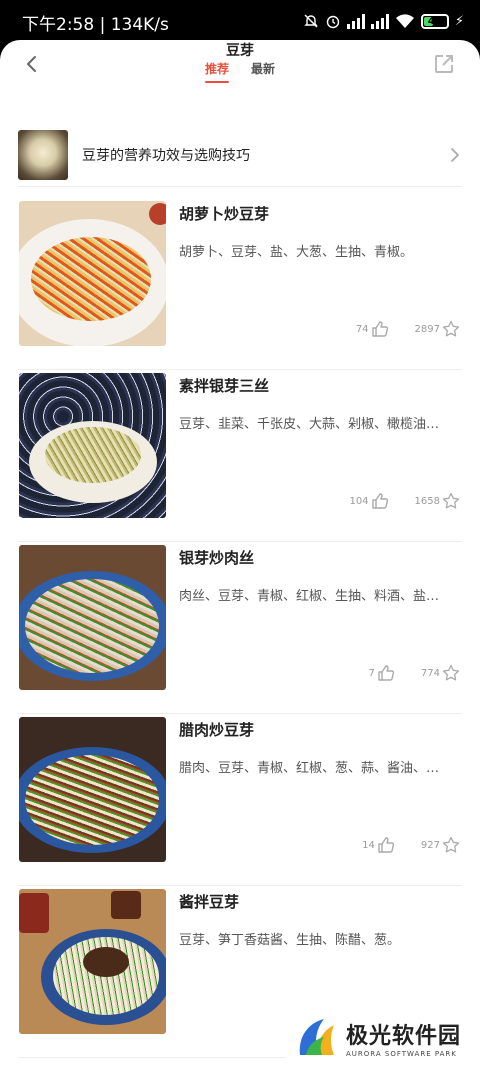  What do you see at coordinates (224, 386) in the screenshot?
I see `recipe-title: 素拌银芽三丝` at bounding box center [224, 386].